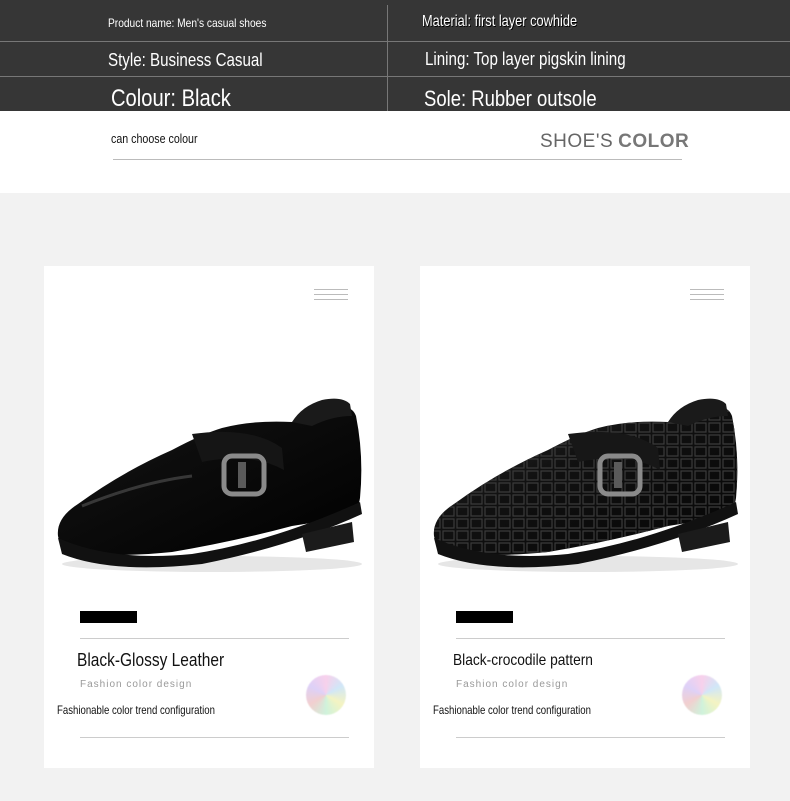 Image resolution: width=790 pixels, height=801 pixels. Describe the element at coordinates (510, 98) in the screenshot. I see `spec-sole: Sole: Rubber outsole` at that location.